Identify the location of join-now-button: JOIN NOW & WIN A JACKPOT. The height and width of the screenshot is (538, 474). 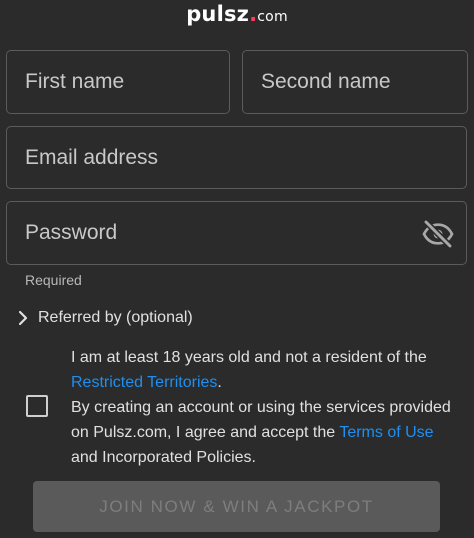
(236, 506).